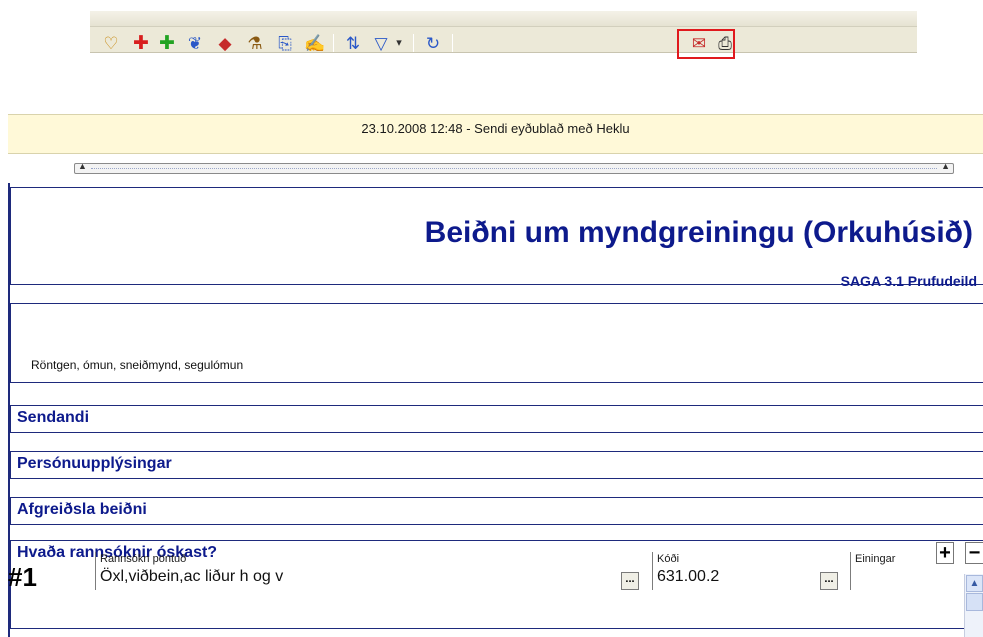 Image resolution: width=983 pixels, height=637 pixels. What do you see at coordinates (496, 465) in the screenshot?
I see `section-personuupplysingar: Persónuupplýsingar` at bounding box center [496, 465].